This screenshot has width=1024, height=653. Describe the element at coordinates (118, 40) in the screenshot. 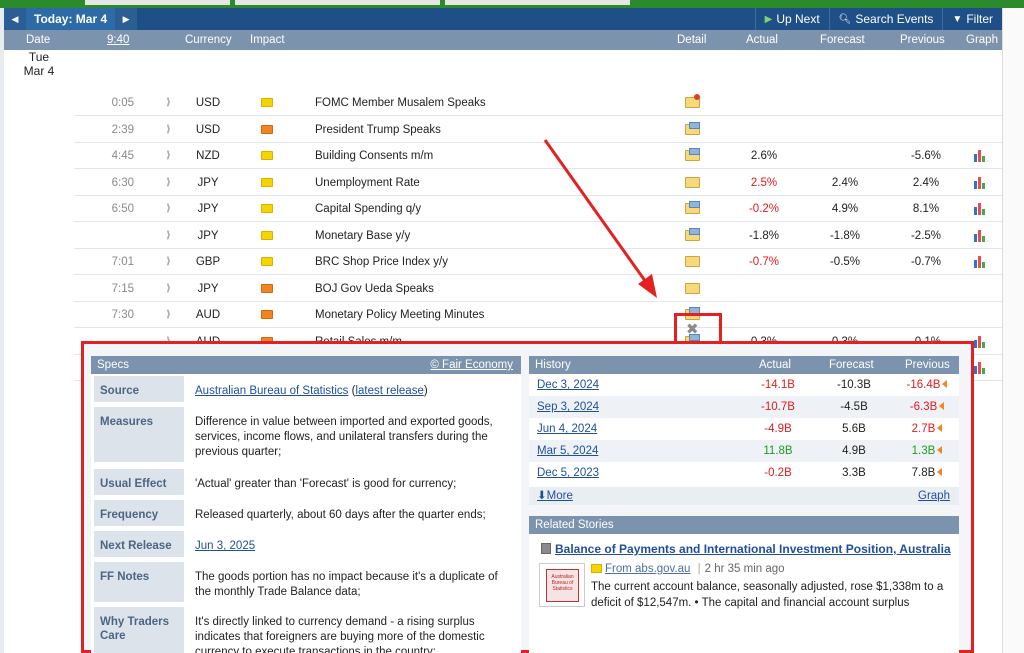

I see `col-time: 9:40` at that location.